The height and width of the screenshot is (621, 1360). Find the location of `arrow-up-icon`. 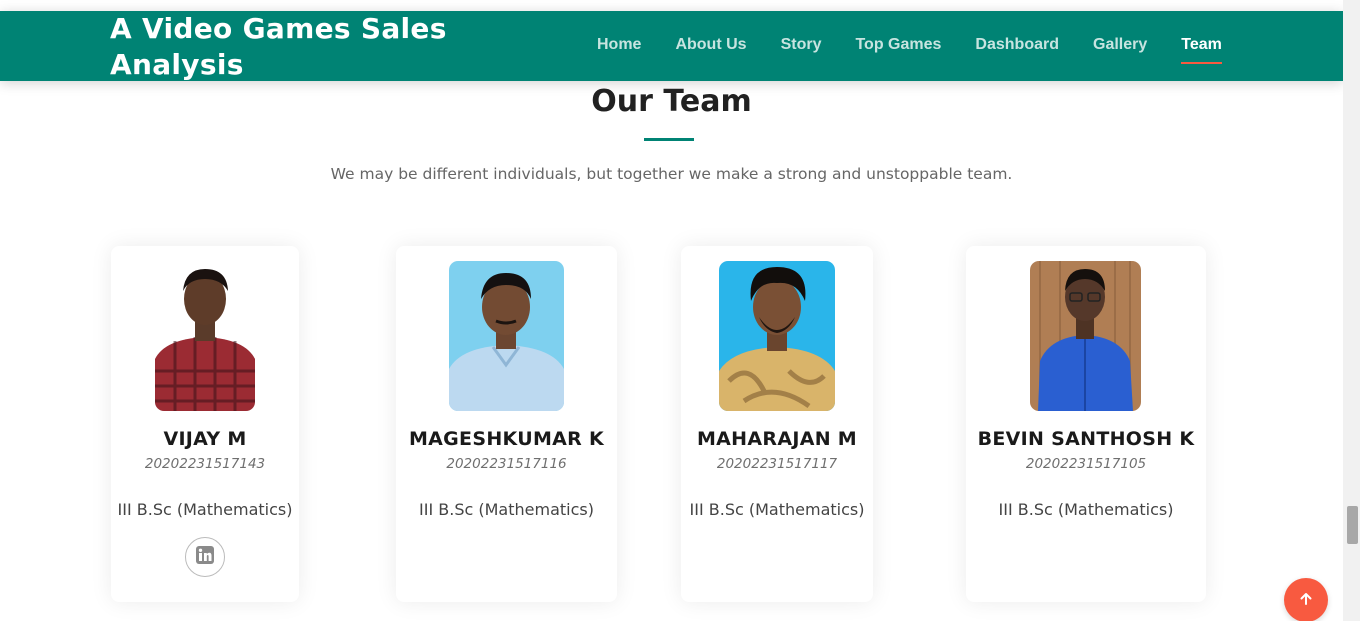

arrow-up-icon is located at coordinates (1306, 600).